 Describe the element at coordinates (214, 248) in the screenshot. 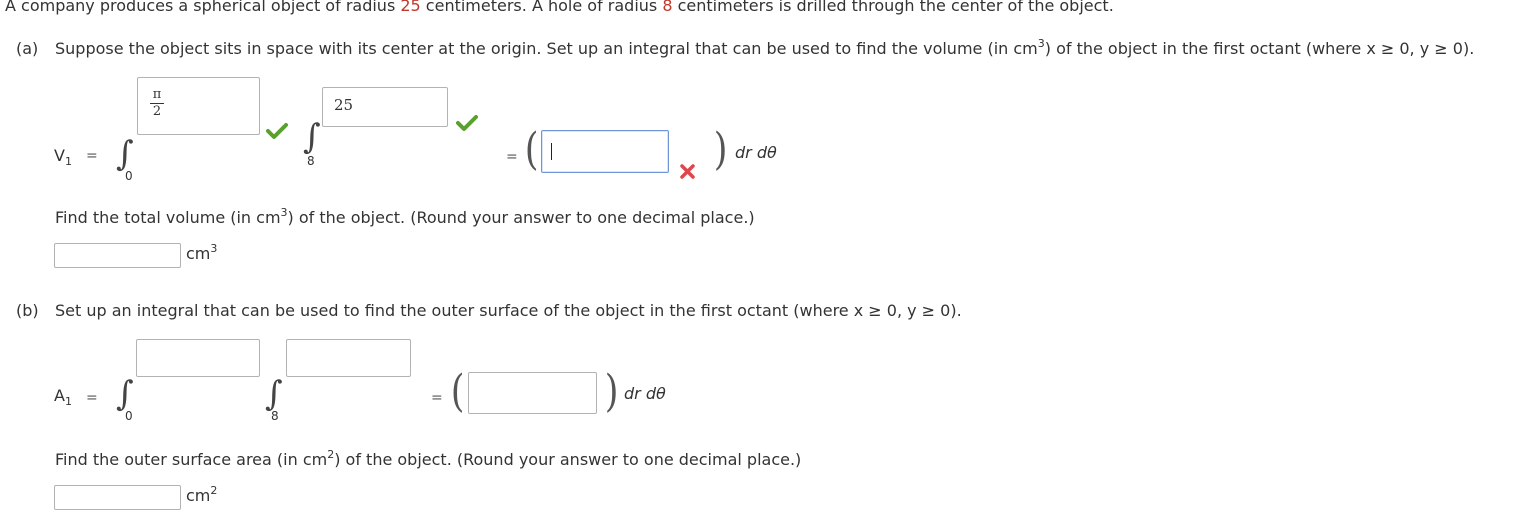

I see `volume-unit-sup: 3` at that location.